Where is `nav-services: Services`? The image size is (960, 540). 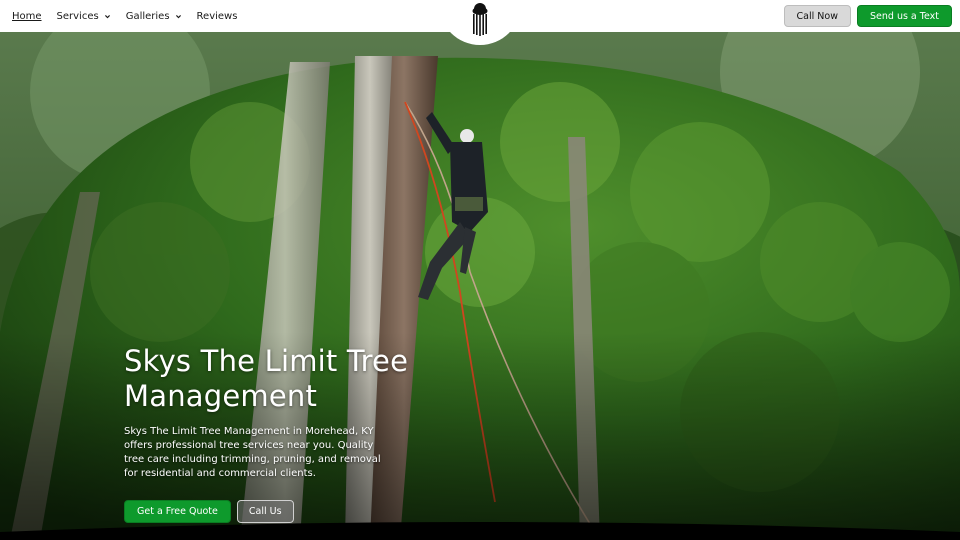
nav-services: Services is located at coordinates (84, 16).